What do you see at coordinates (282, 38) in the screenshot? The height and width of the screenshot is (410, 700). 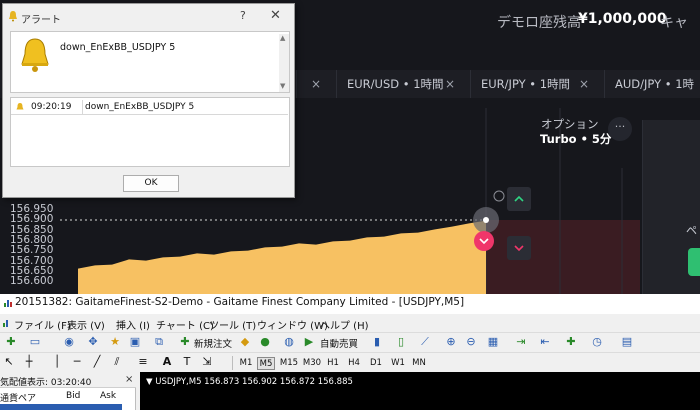 I see `scroll-up-icon: ▲` at bounding box center [282, 38].